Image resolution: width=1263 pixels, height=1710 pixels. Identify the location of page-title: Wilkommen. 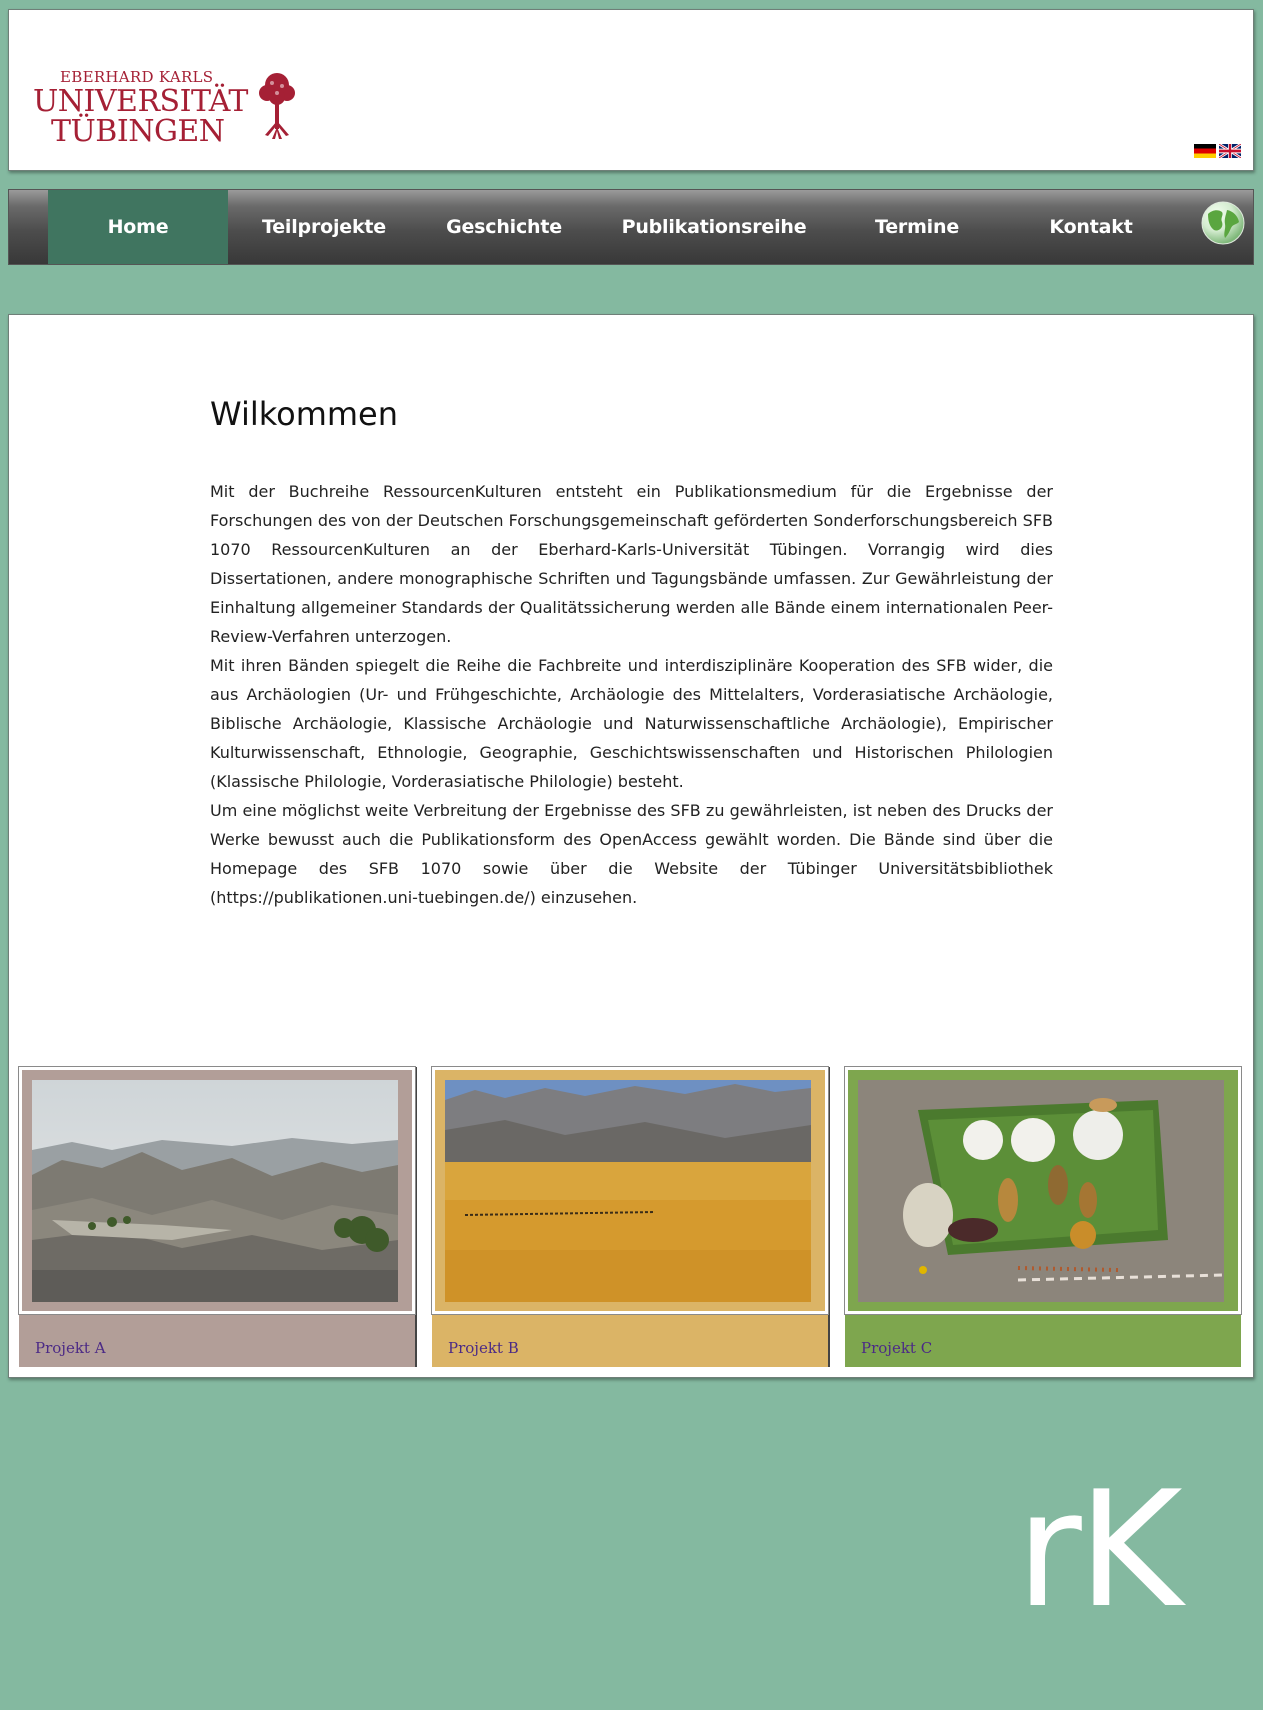
(304, 414).